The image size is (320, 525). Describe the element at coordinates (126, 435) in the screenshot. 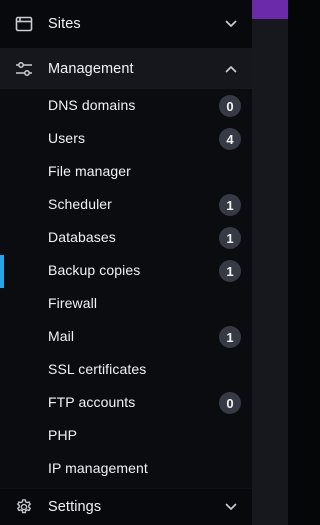

I see `sidebar-item-php: PHP` at that location.